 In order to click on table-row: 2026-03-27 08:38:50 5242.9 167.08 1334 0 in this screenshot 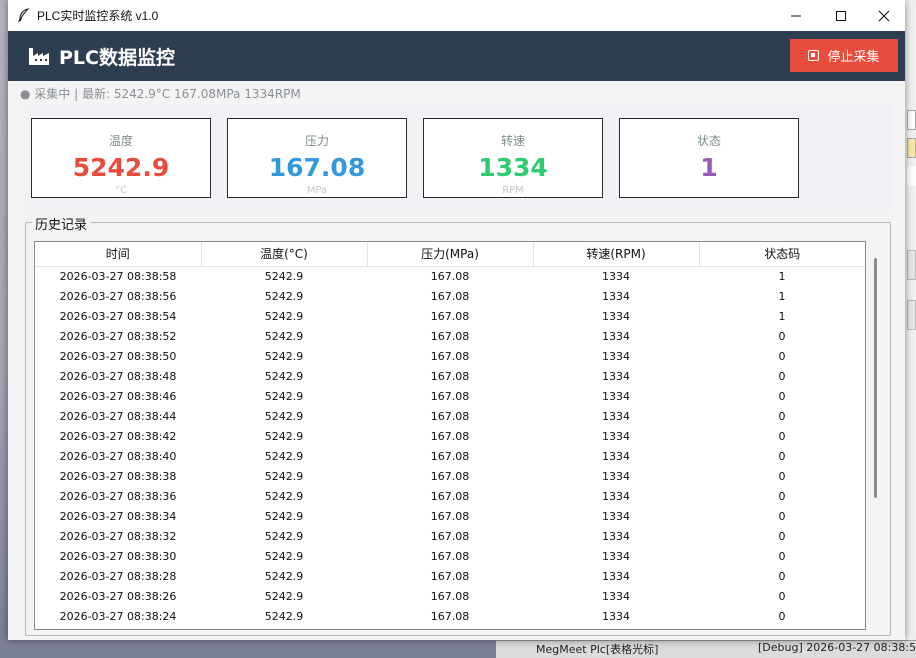, I will do `click(450, 356)`.